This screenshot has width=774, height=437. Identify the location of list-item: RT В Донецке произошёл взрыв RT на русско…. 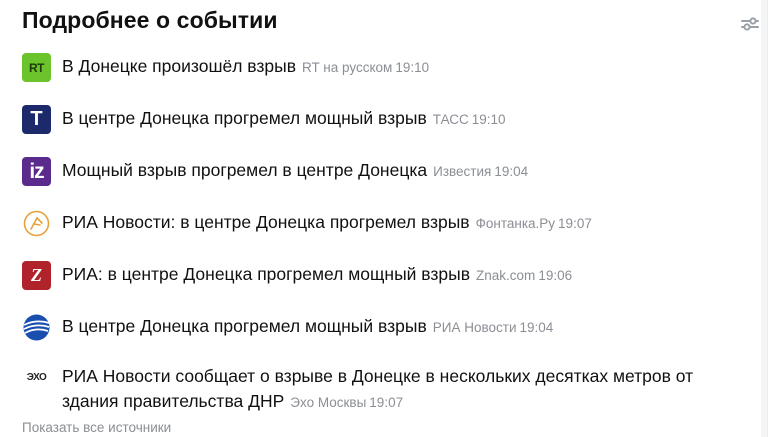
(372, 66).